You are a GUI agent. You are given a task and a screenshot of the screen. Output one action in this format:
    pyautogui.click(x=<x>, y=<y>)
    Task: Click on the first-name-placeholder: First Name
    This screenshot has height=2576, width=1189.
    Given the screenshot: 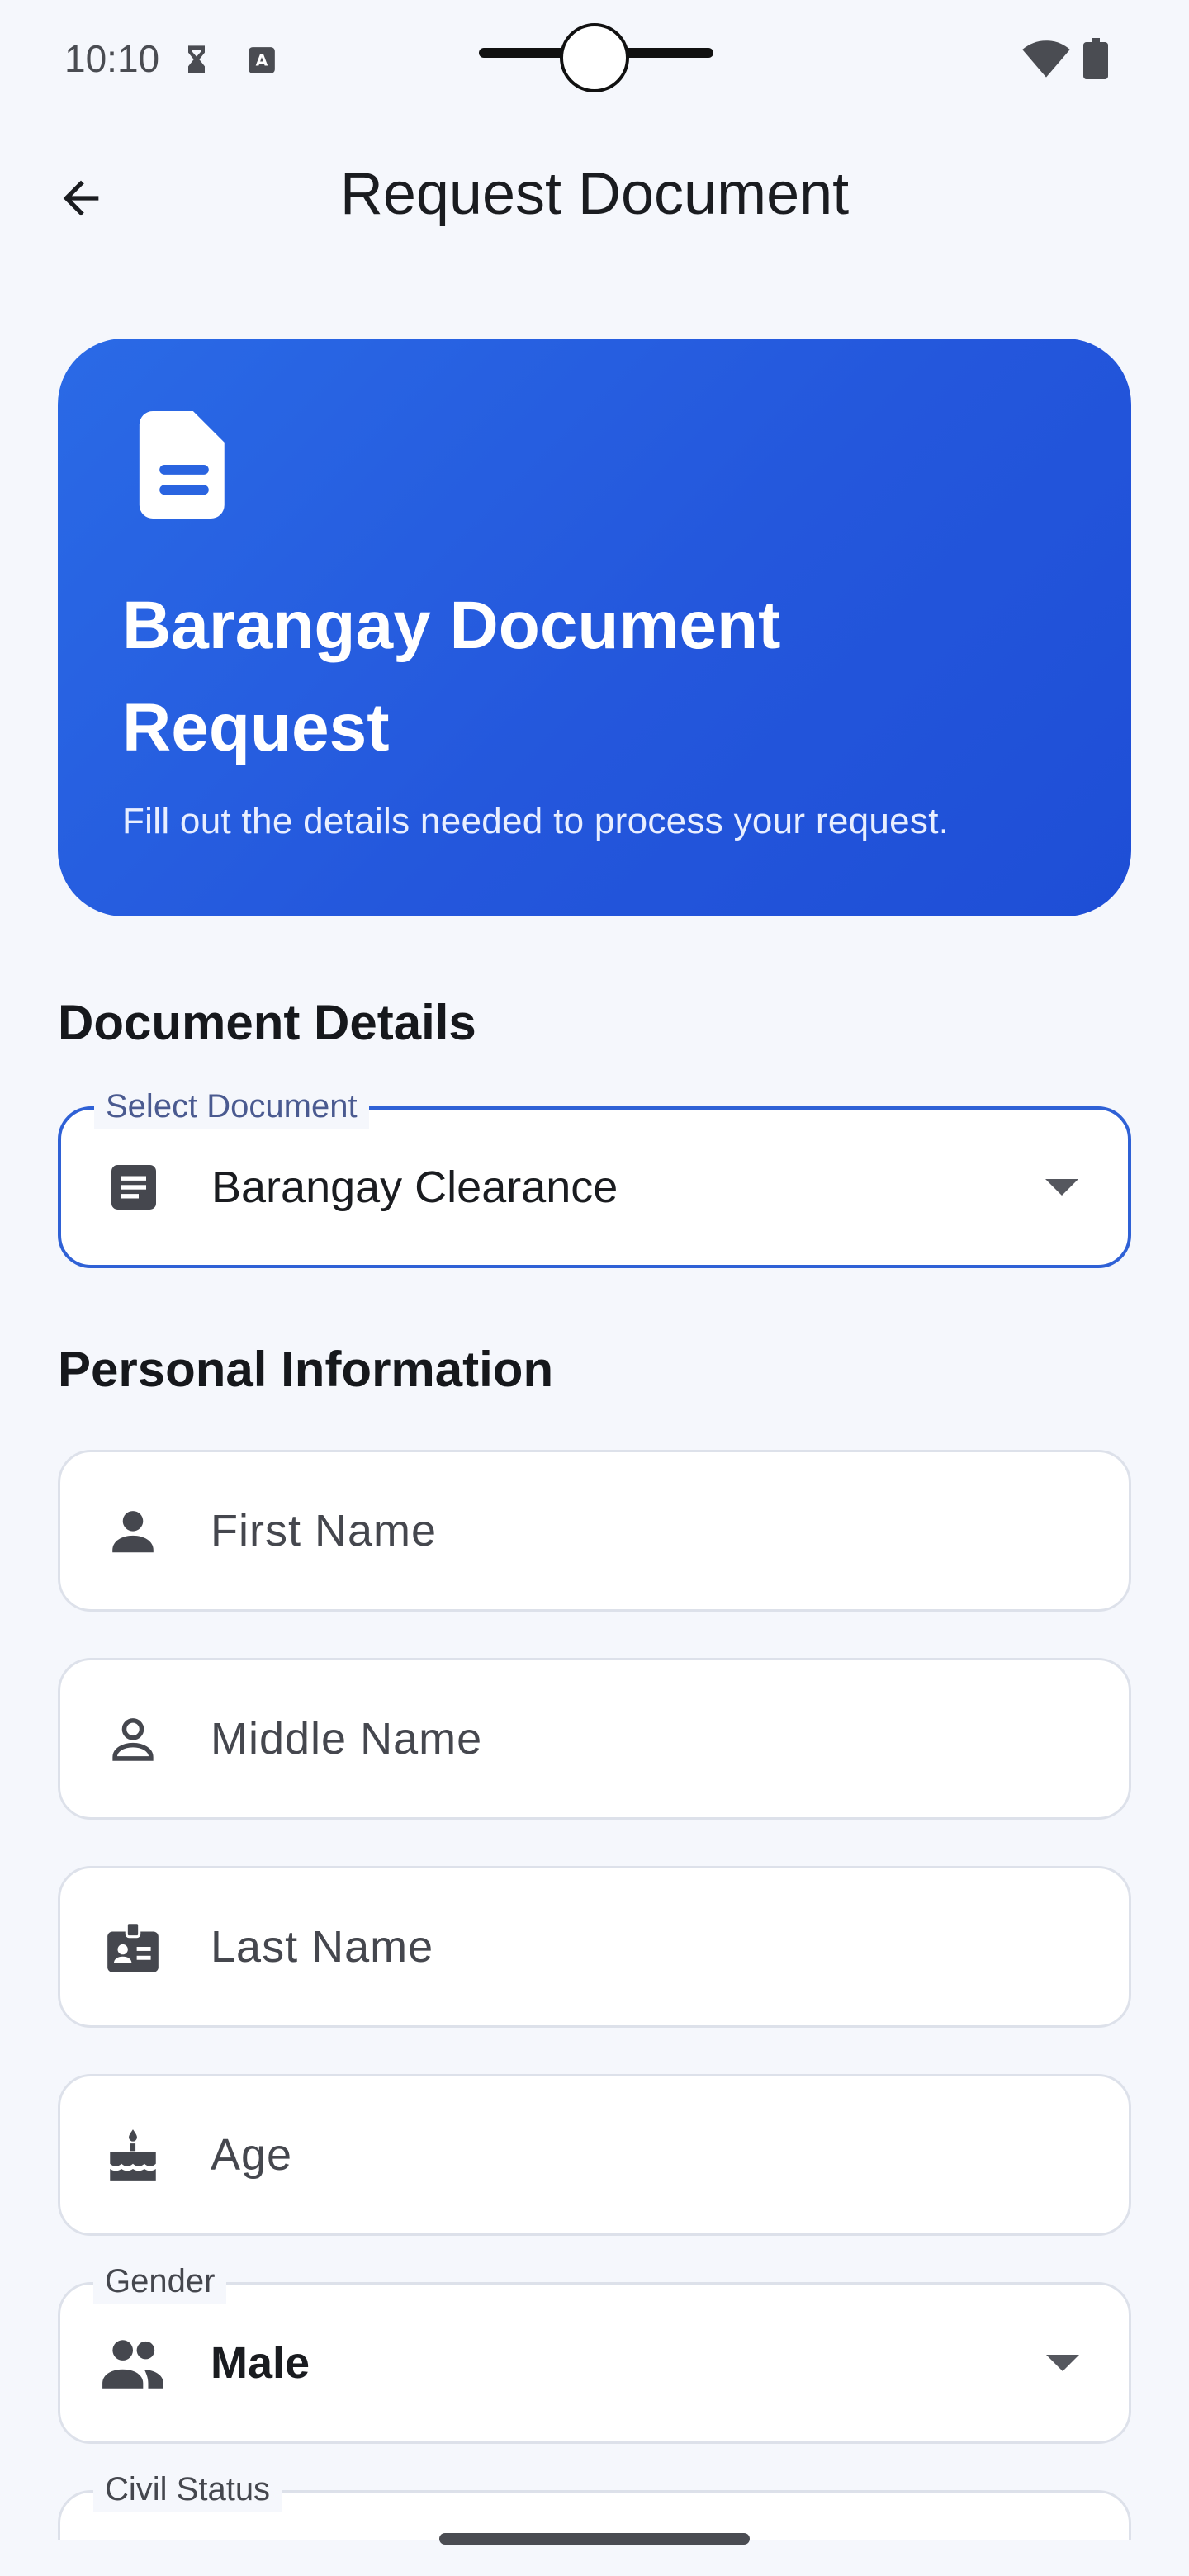 What is the action you would take?
    pyautogui.click(x=324, y=1531)
    